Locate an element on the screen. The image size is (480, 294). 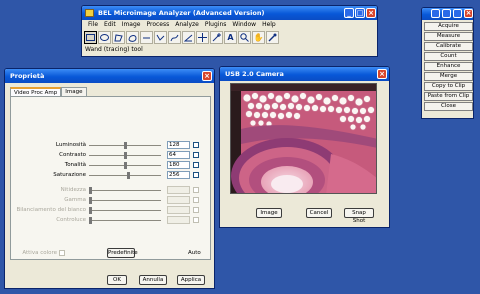
segmented-line-tool-icon is located at coordinates (160, 37).